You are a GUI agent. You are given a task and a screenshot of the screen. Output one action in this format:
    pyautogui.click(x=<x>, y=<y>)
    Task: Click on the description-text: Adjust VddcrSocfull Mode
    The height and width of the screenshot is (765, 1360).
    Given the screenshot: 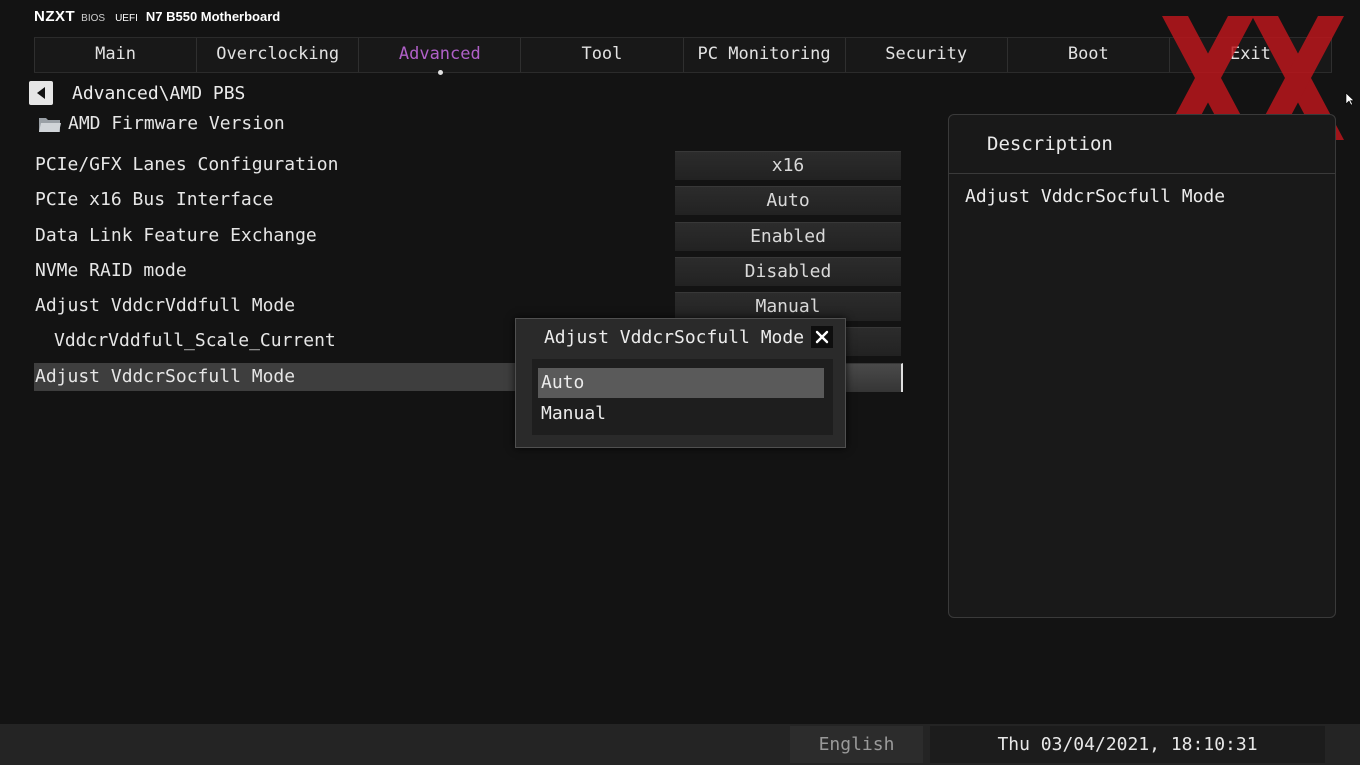 What is the action you would take?
    pyautogui.click(x=1095, y=196)
    